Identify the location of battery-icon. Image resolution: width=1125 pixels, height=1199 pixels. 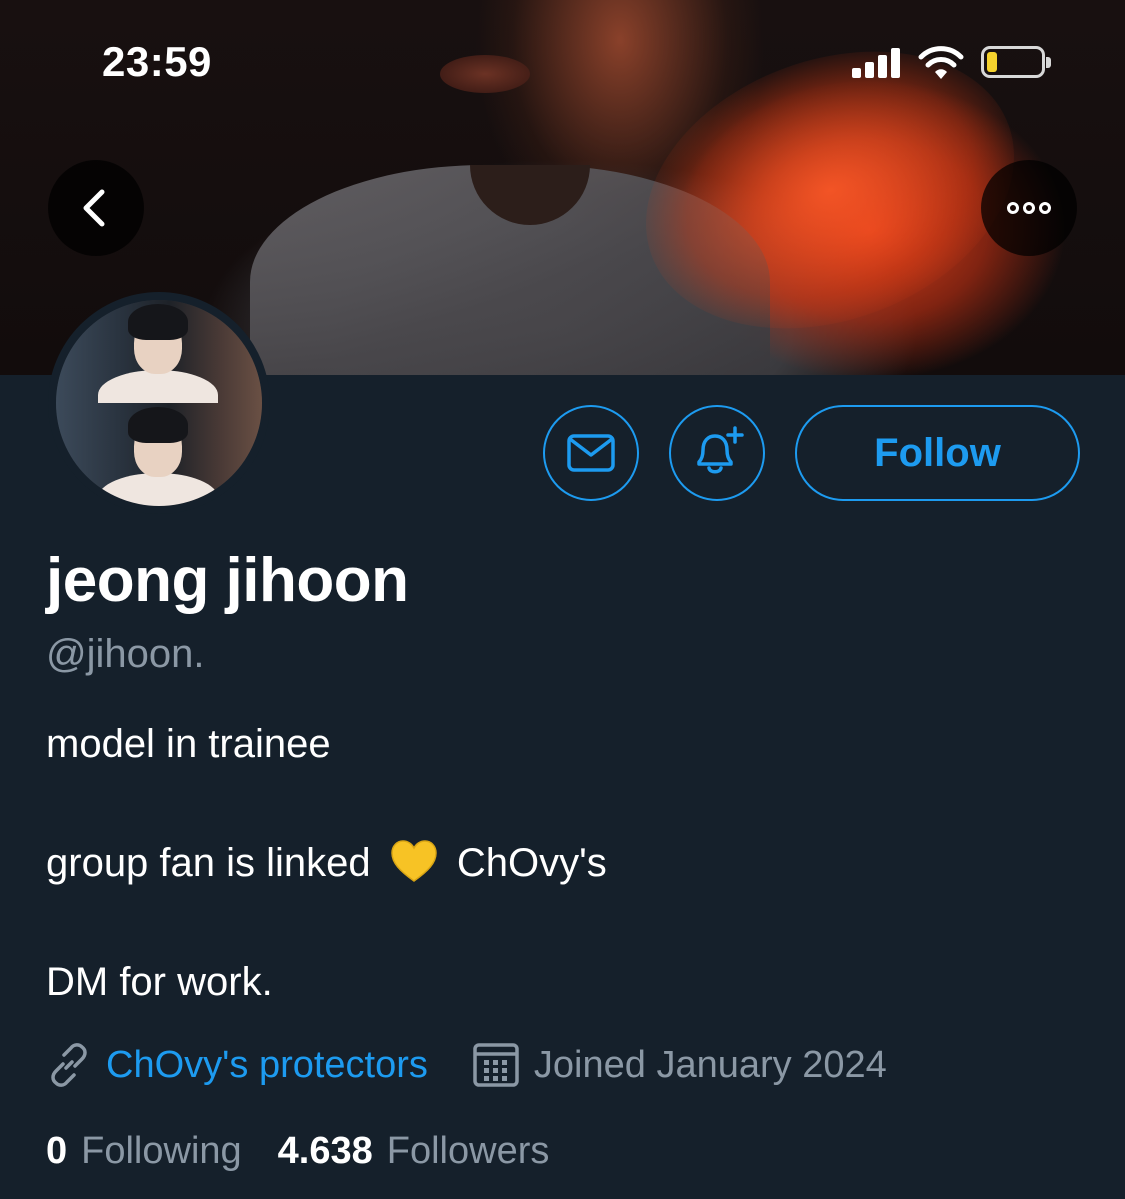
(1016, 62).